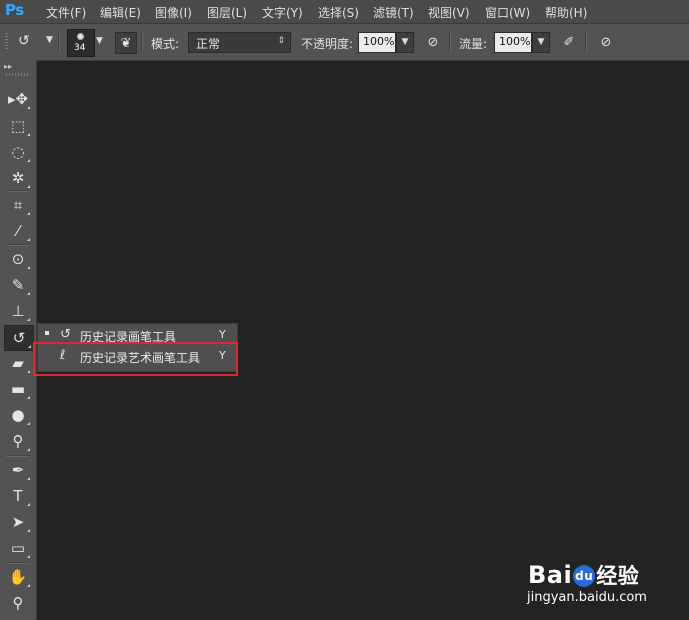 This screenshot has width=689, height=620. Describe the element at coordinates (208, 44) in the screenshot. I see `mode-value: 正常` at that location.